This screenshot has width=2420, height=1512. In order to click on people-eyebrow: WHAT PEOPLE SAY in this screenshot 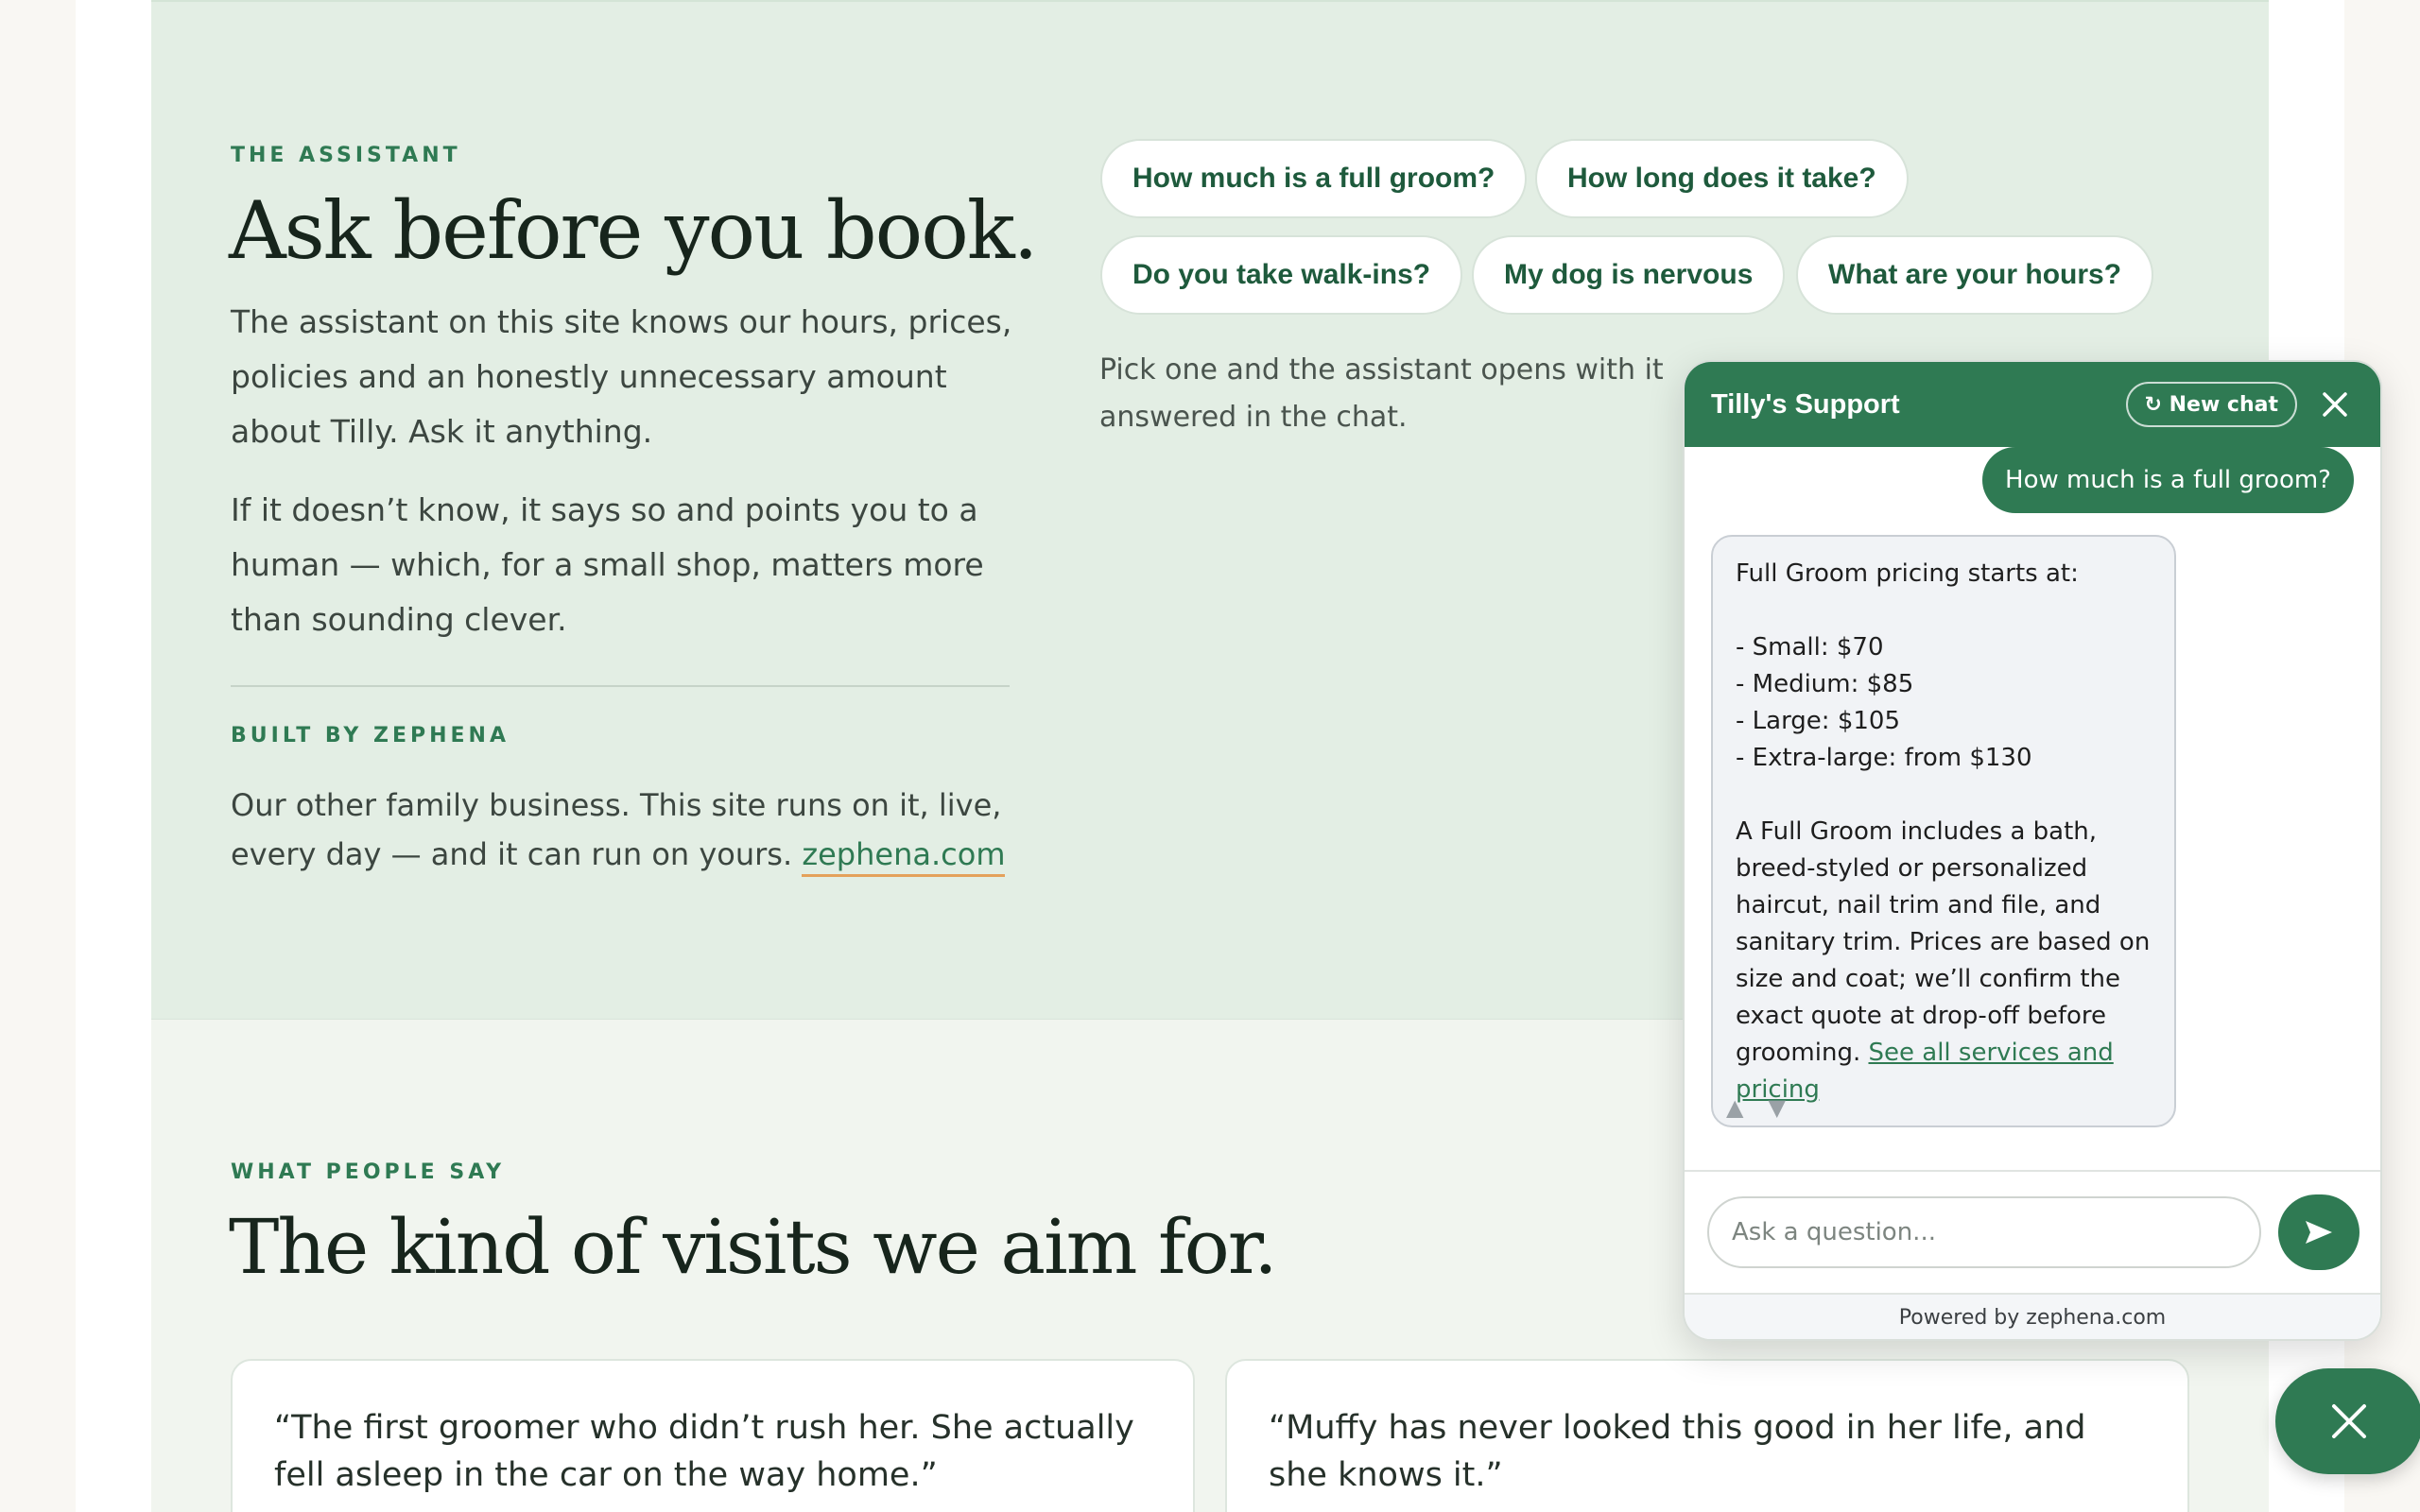, I will do `click(368, 1172)`.